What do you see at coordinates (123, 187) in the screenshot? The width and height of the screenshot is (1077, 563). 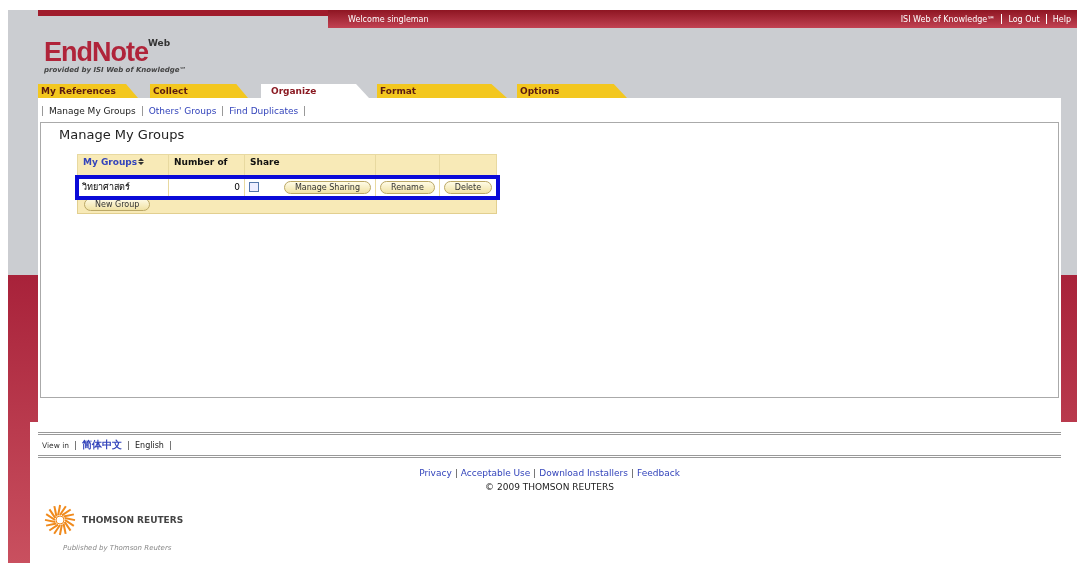 I see `group-name: วิทยาศาสตร์` at bounding box center [123, 187].